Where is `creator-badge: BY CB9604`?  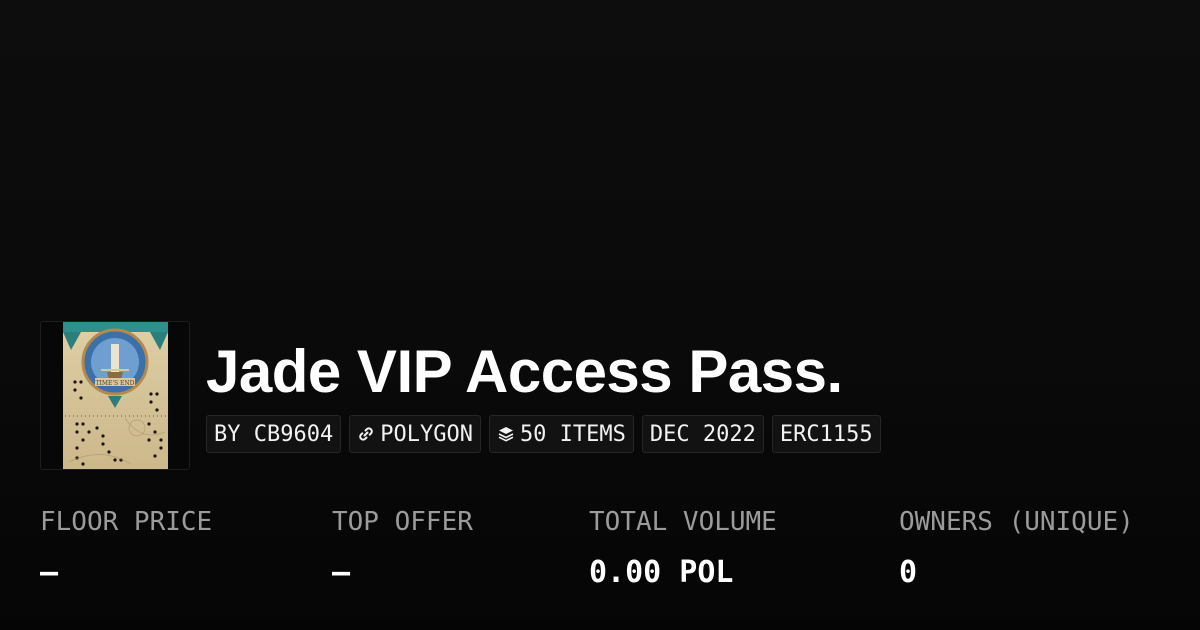 creator-badge: BY CB9604 is located at coordinates (274, 434).